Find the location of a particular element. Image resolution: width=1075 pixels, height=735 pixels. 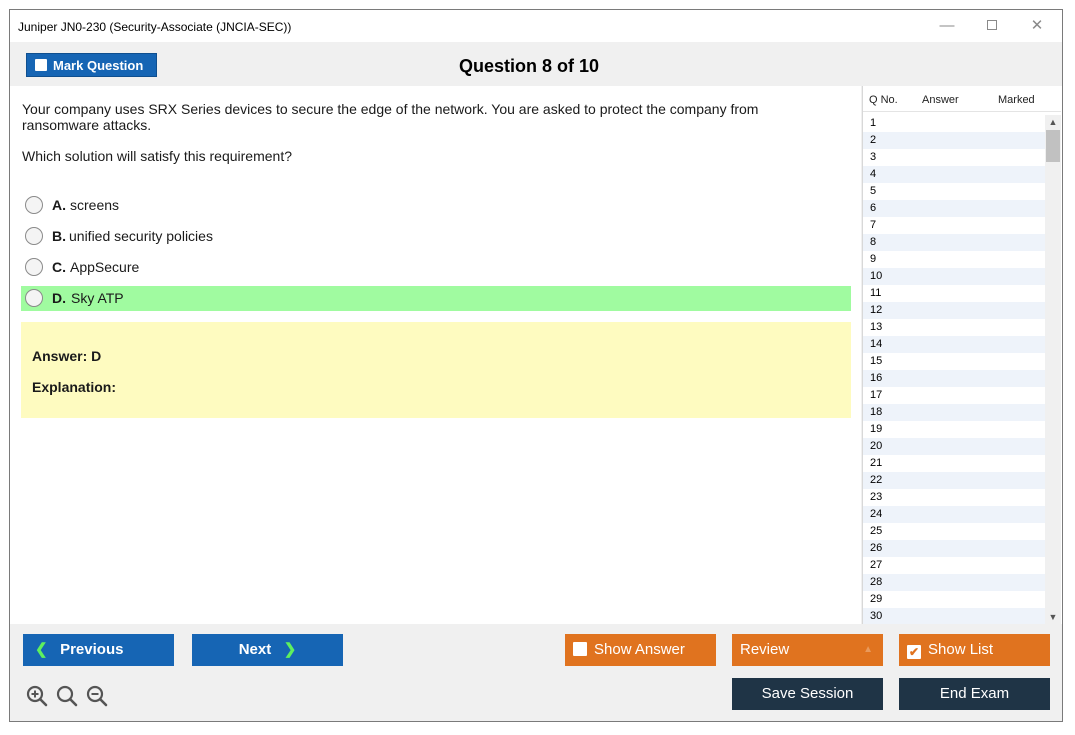

maximize-icon is located at coordinates (992, 25).